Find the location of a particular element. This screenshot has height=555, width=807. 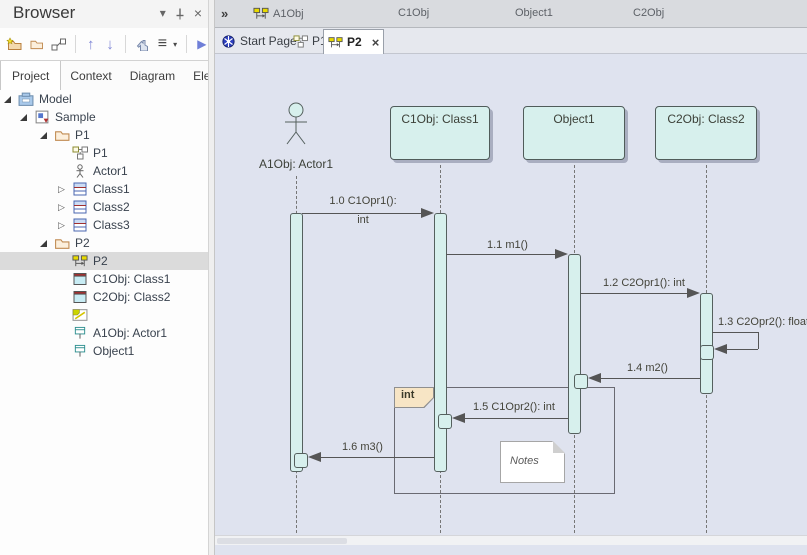

message-1-4-label: 1.4 m2() is located at coordinates (647, 368).